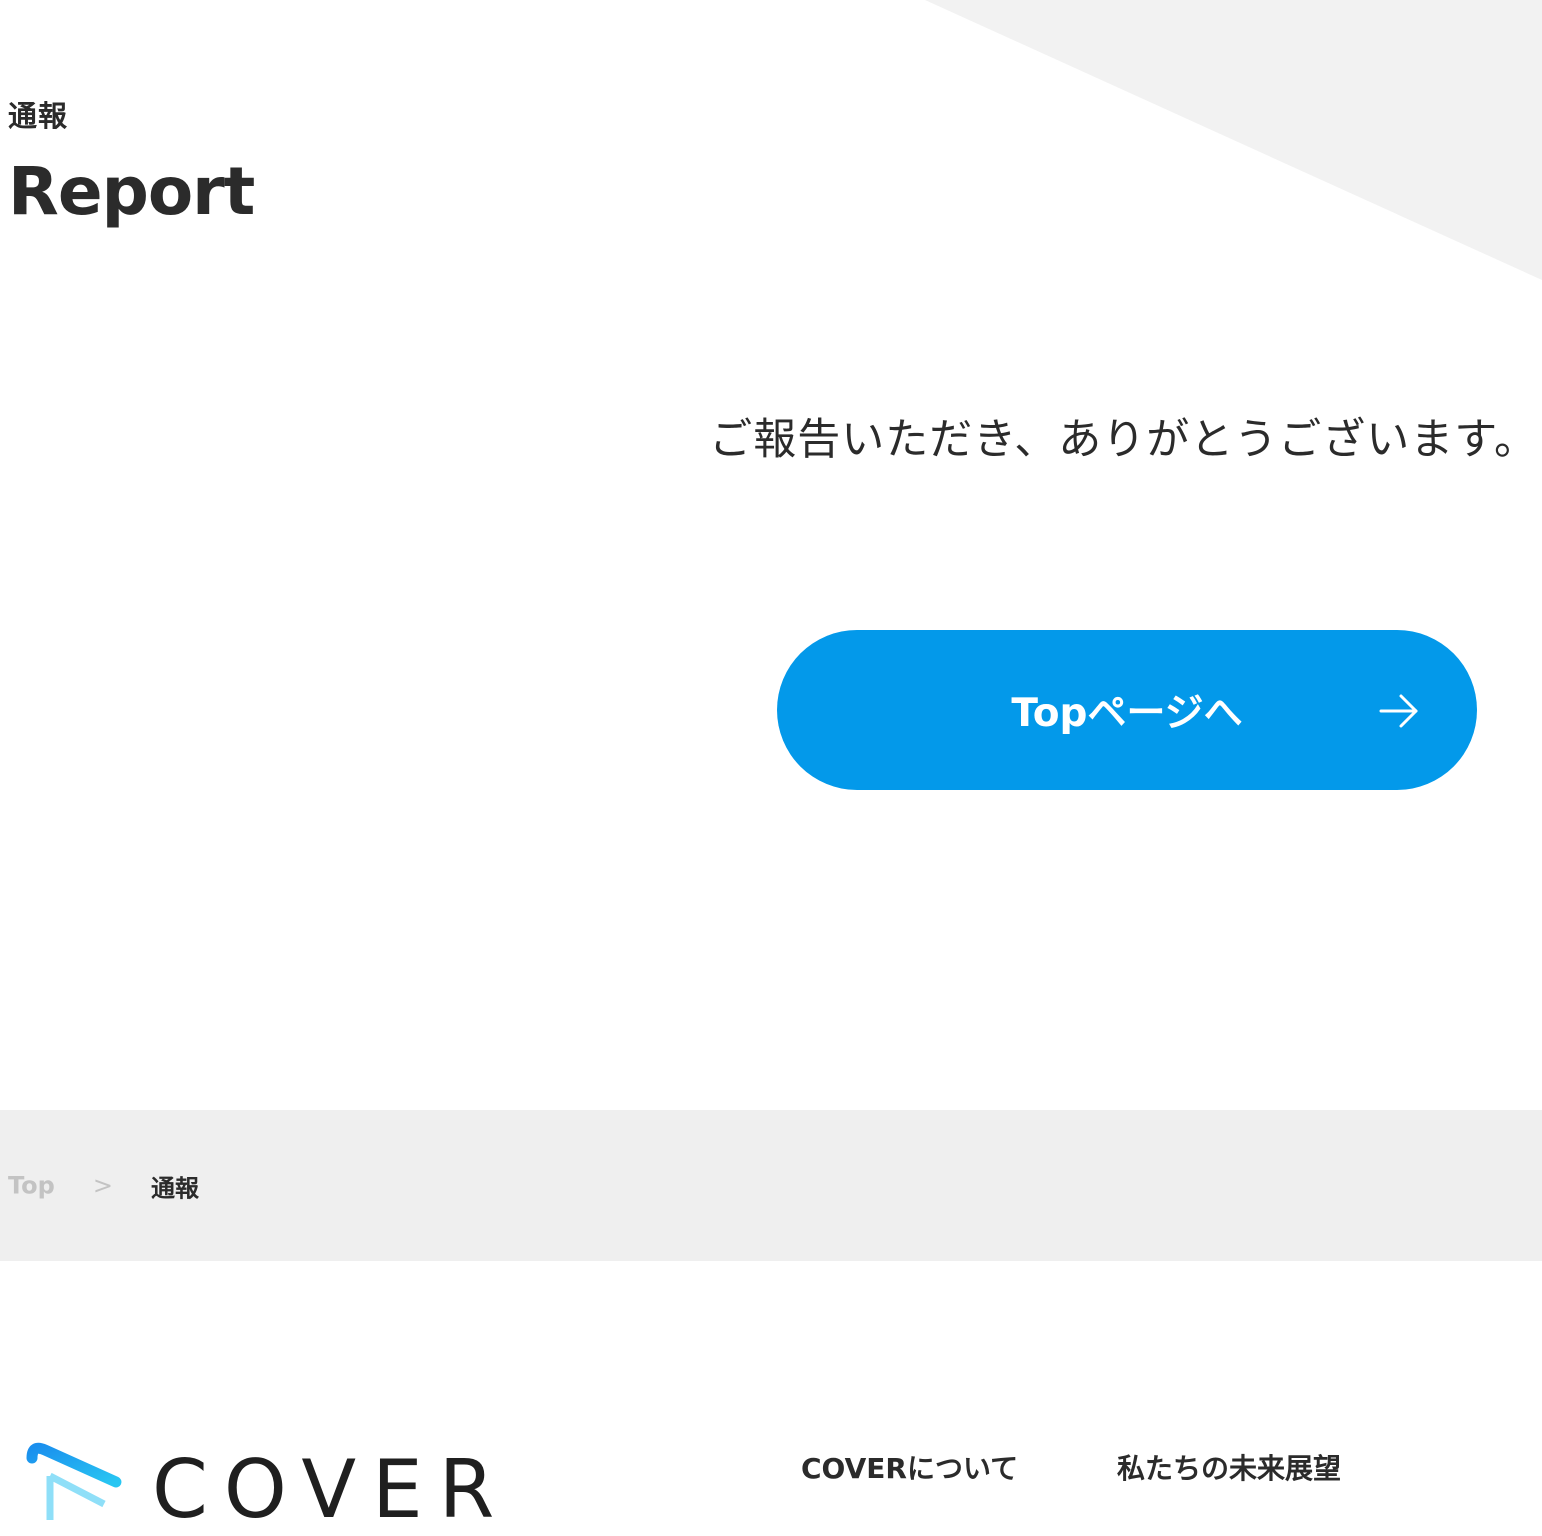 Image resolution: width=1542 pixels, height=1536 pixels. I want to click on thank-you-message: ご報告いただき、ありがとうございます。, so click(1123, 440).